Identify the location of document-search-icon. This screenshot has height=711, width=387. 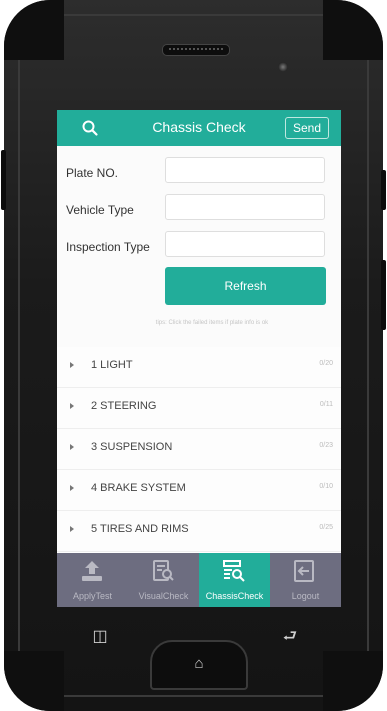
(163, 570).